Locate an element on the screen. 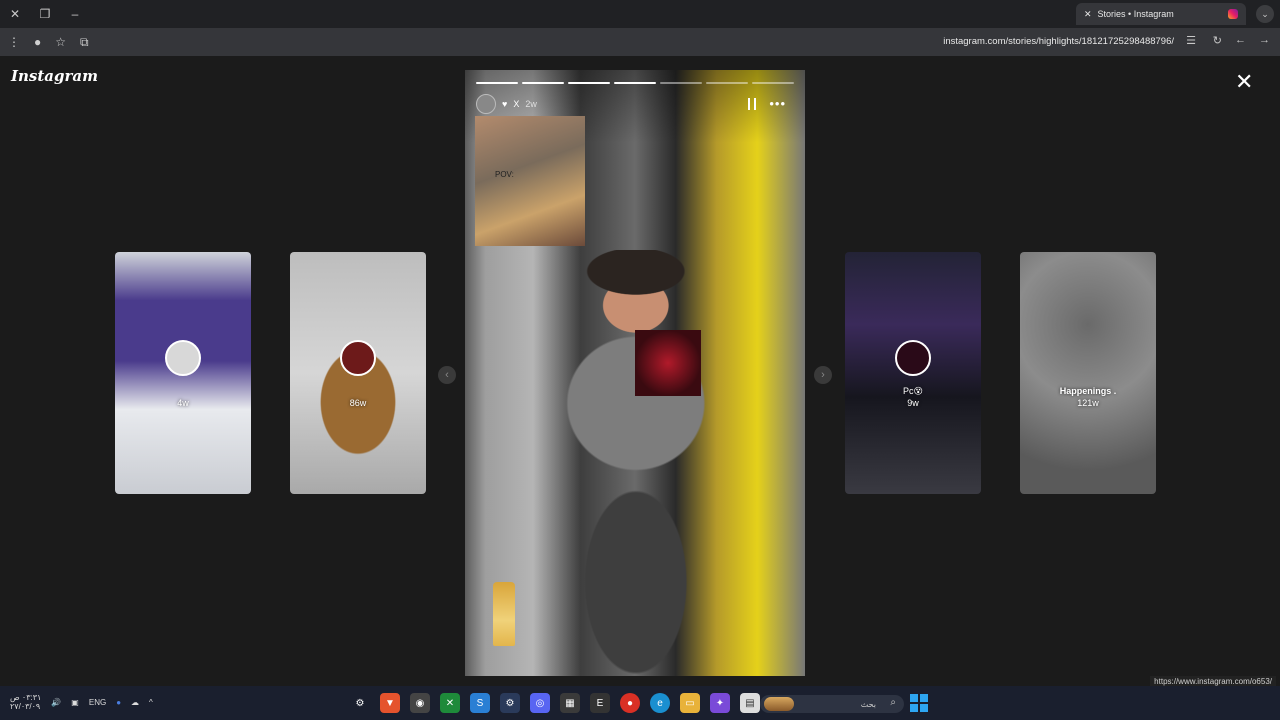 This screenshot has width=1280, height=720. sticker-caption: POV: is located at coordinates (504, 174).